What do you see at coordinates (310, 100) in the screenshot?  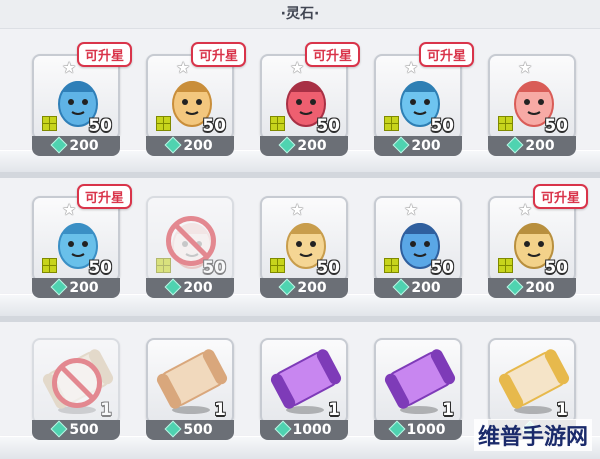 I see `shop-item-red-dragon-hero: ★ 50 可升星 200` at bounding box center [310, 100].